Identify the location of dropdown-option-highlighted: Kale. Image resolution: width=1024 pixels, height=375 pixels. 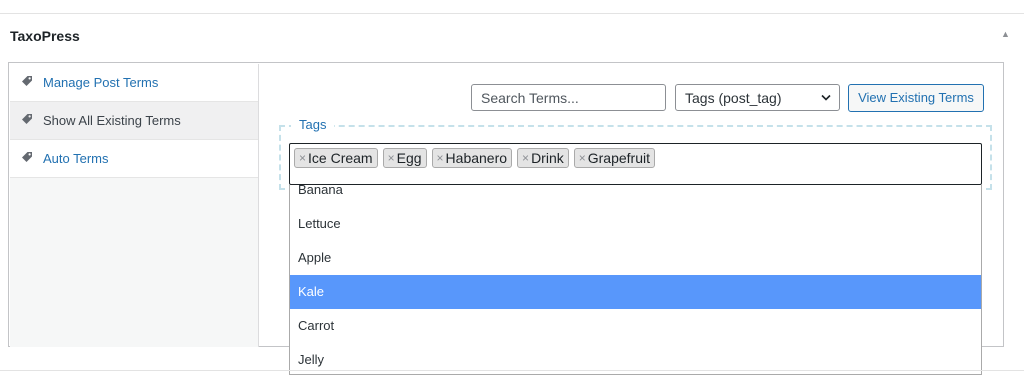
(635, 292).